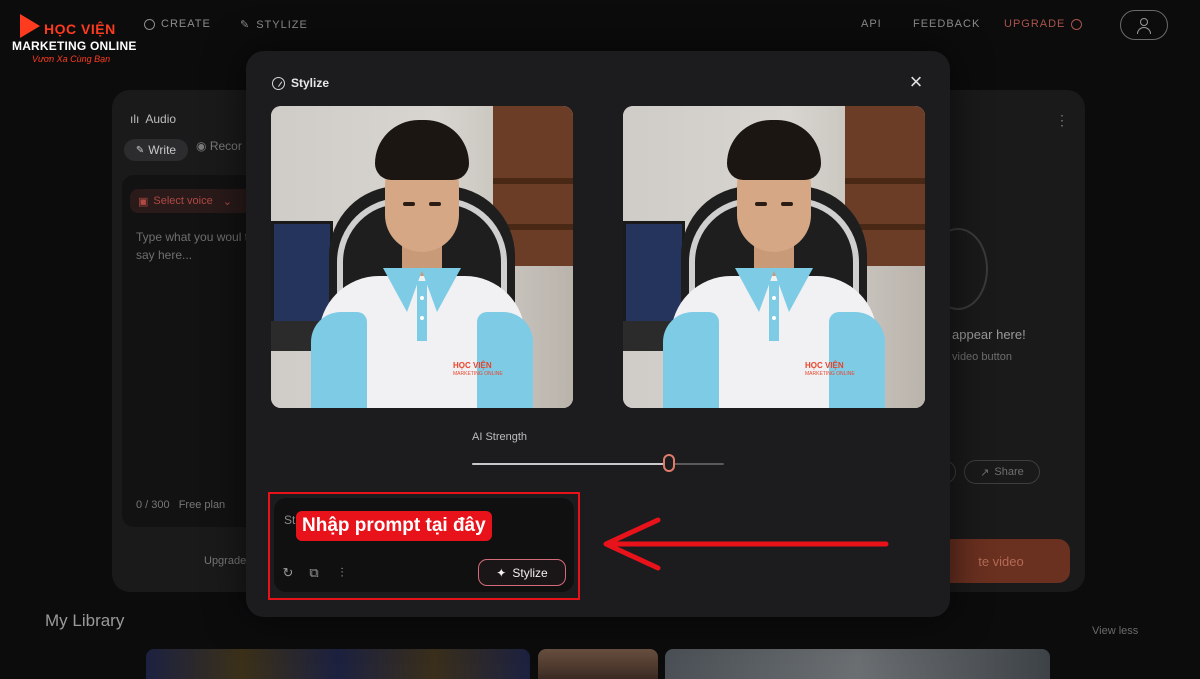 The image size is (1200, 679). I want to click on nav-upgrade-label: UPGRADE, so click(1035, 24).